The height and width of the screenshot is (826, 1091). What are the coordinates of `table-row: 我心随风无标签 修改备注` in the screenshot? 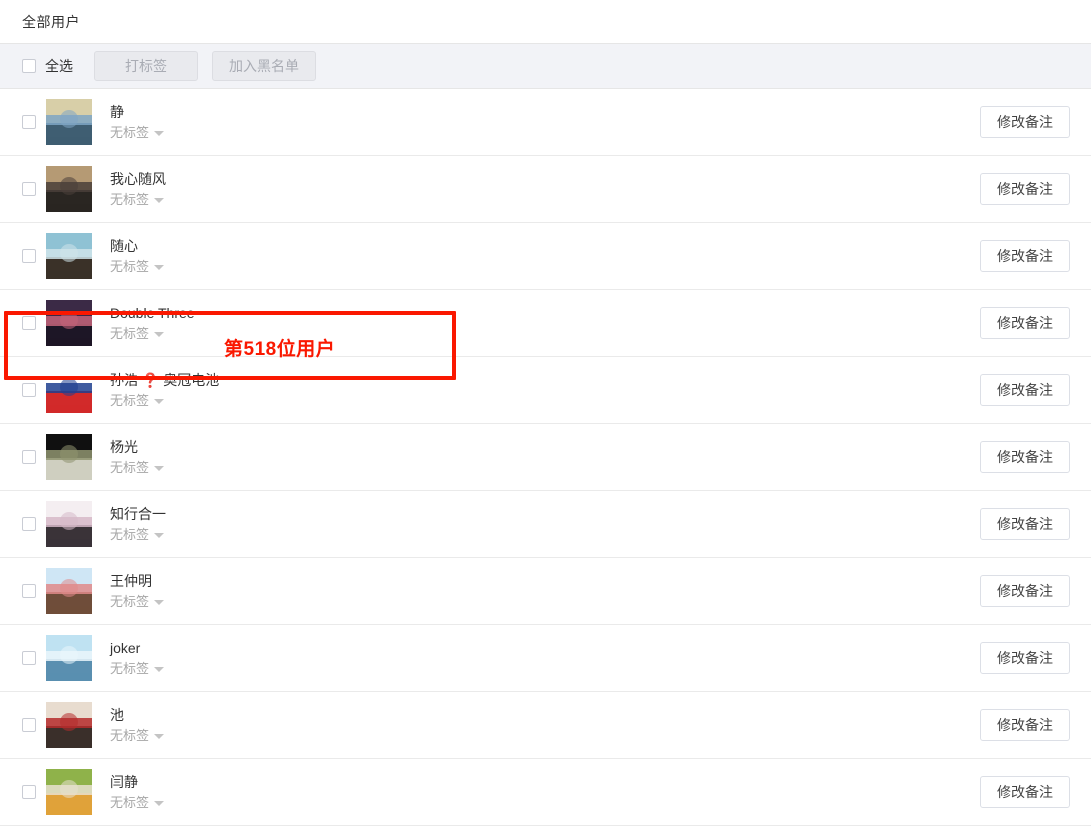 It's located at (545, 189).